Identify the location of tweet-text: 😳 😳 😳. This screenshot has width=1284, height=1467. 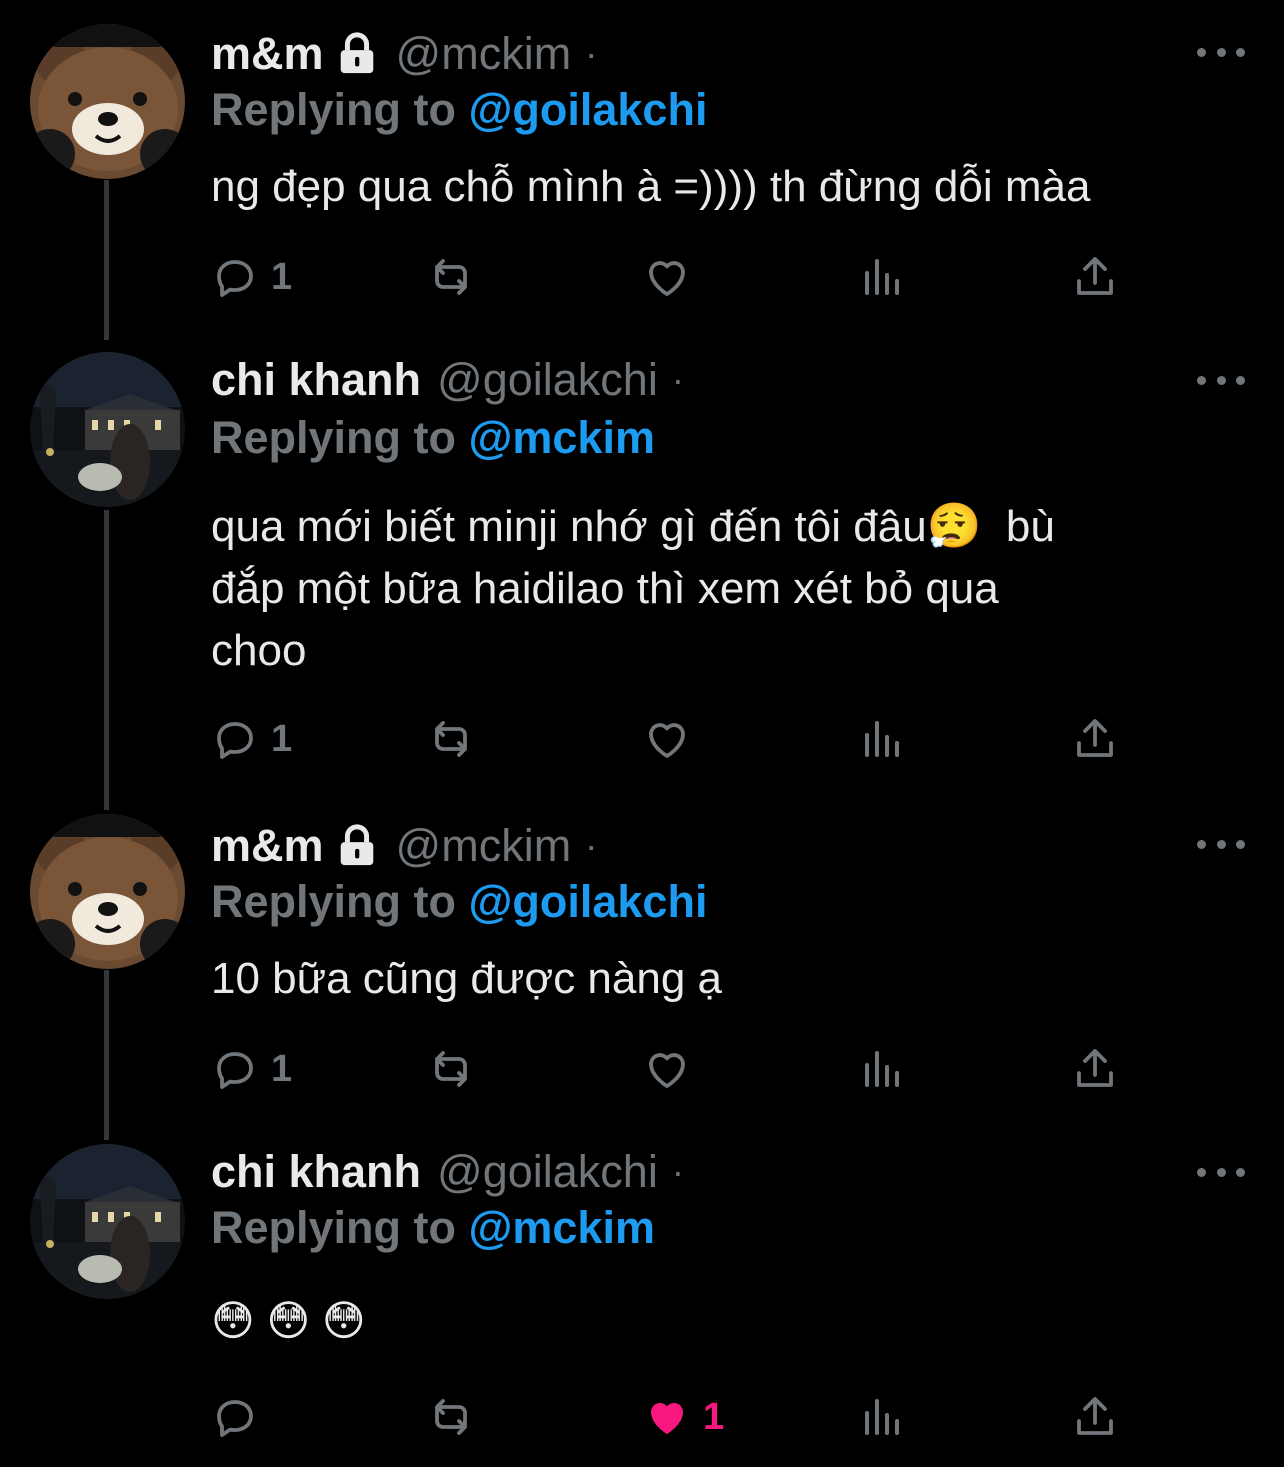
(288, 1320).